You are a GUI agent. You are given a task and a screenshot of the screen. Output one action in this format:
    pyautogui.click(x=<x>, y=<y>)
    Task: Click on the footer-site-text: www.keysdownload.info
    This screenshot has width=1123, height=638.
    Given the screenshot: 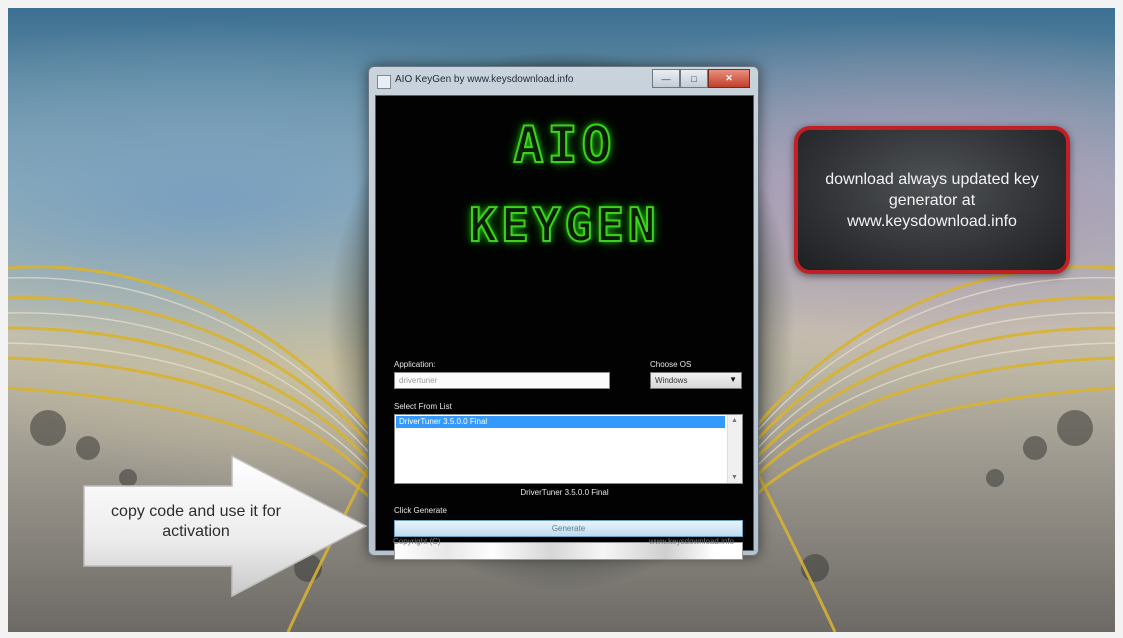 What is the action you would take?
    pyautogui.click(x=691, y=541)
    